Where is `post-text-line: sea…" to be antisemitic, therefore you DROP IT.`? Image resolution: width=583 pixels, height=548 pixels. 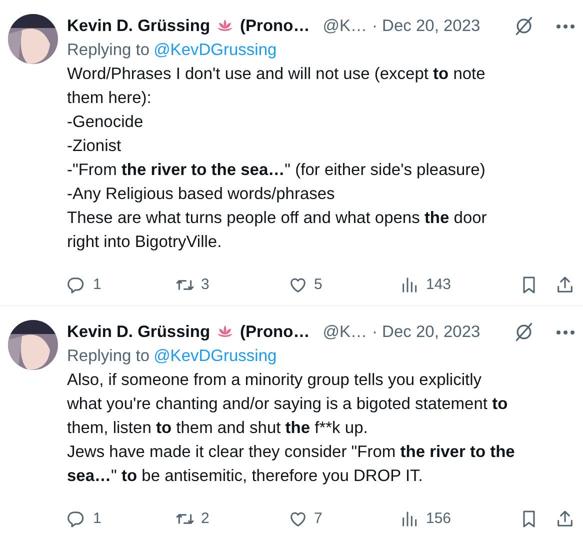
post-text-line: sea…" to be antisemitic, therefore you DROP IT. is located at coordinates (245, 476).